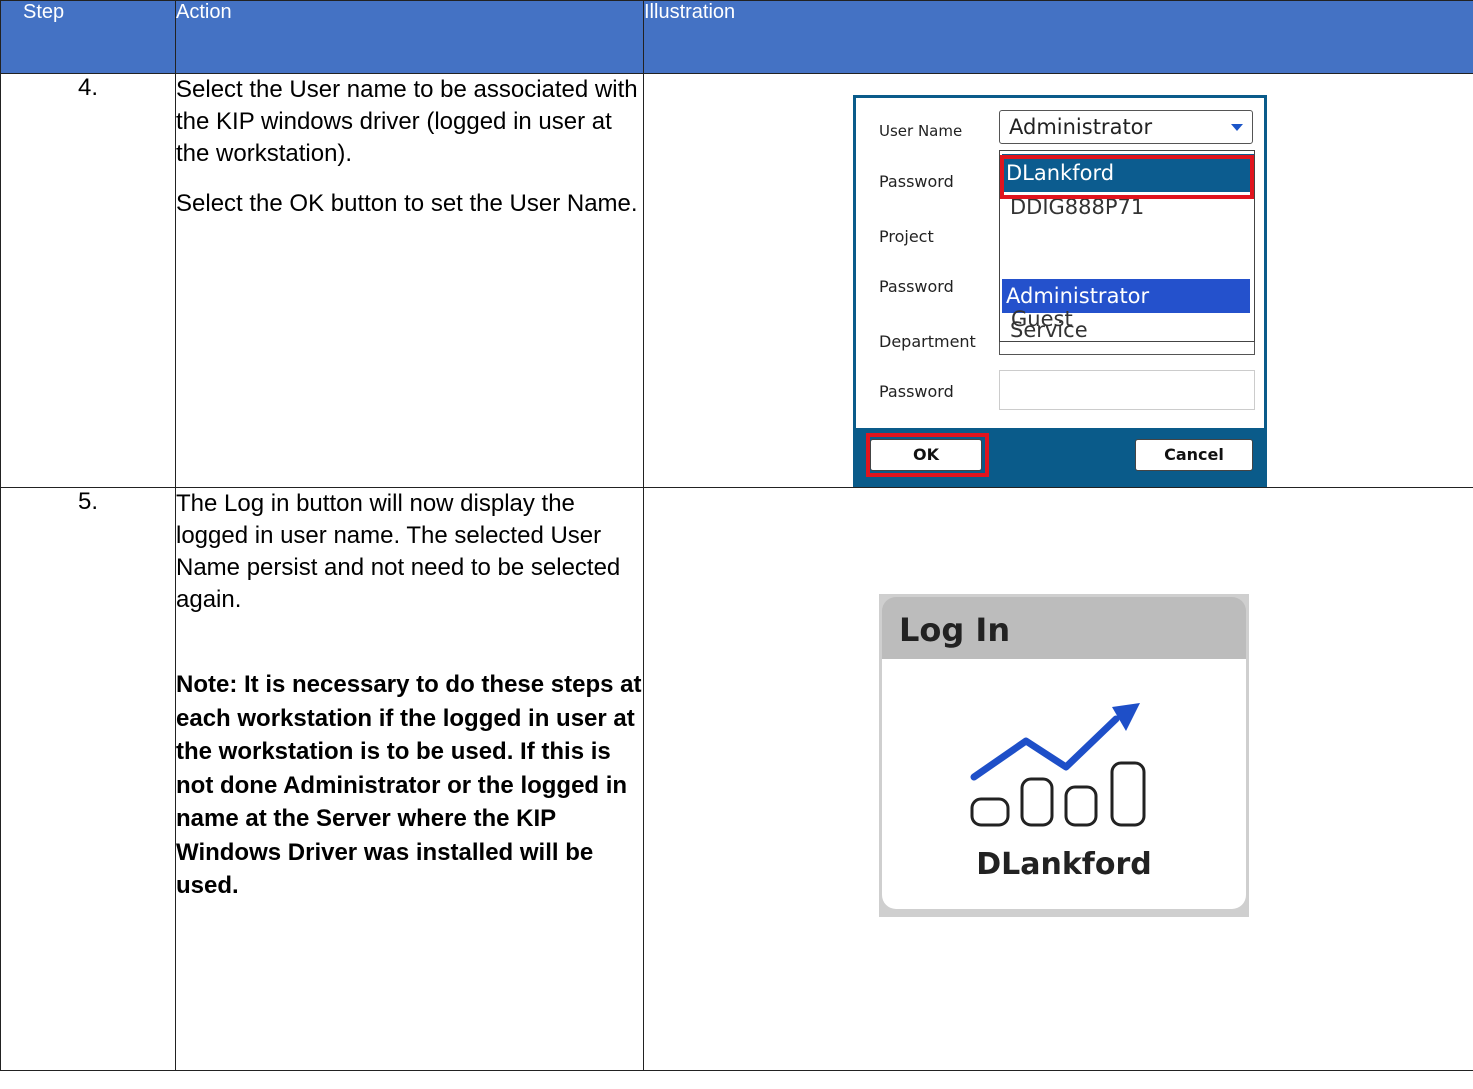  I want to click on login-tile: Log In DLankford, so click(1064, 755).